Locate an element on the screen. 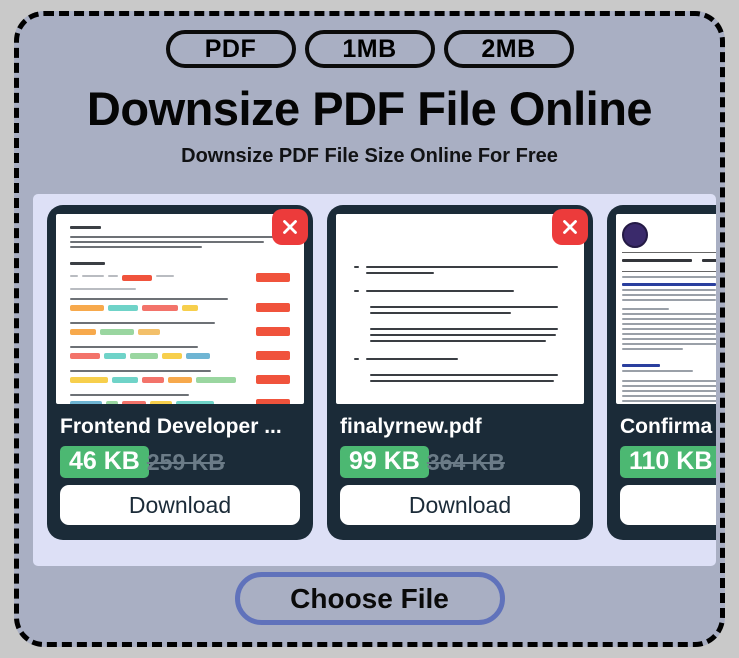  size-comparison: 110 KB is located at coordinates (668, 462).